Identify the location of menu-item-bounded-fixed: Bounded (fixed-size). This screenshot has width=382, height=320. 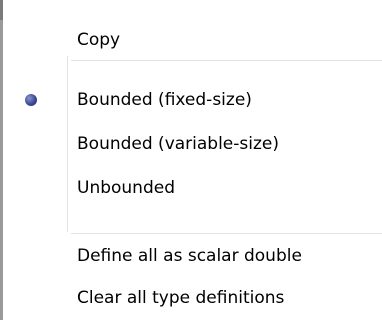
(192, 100).